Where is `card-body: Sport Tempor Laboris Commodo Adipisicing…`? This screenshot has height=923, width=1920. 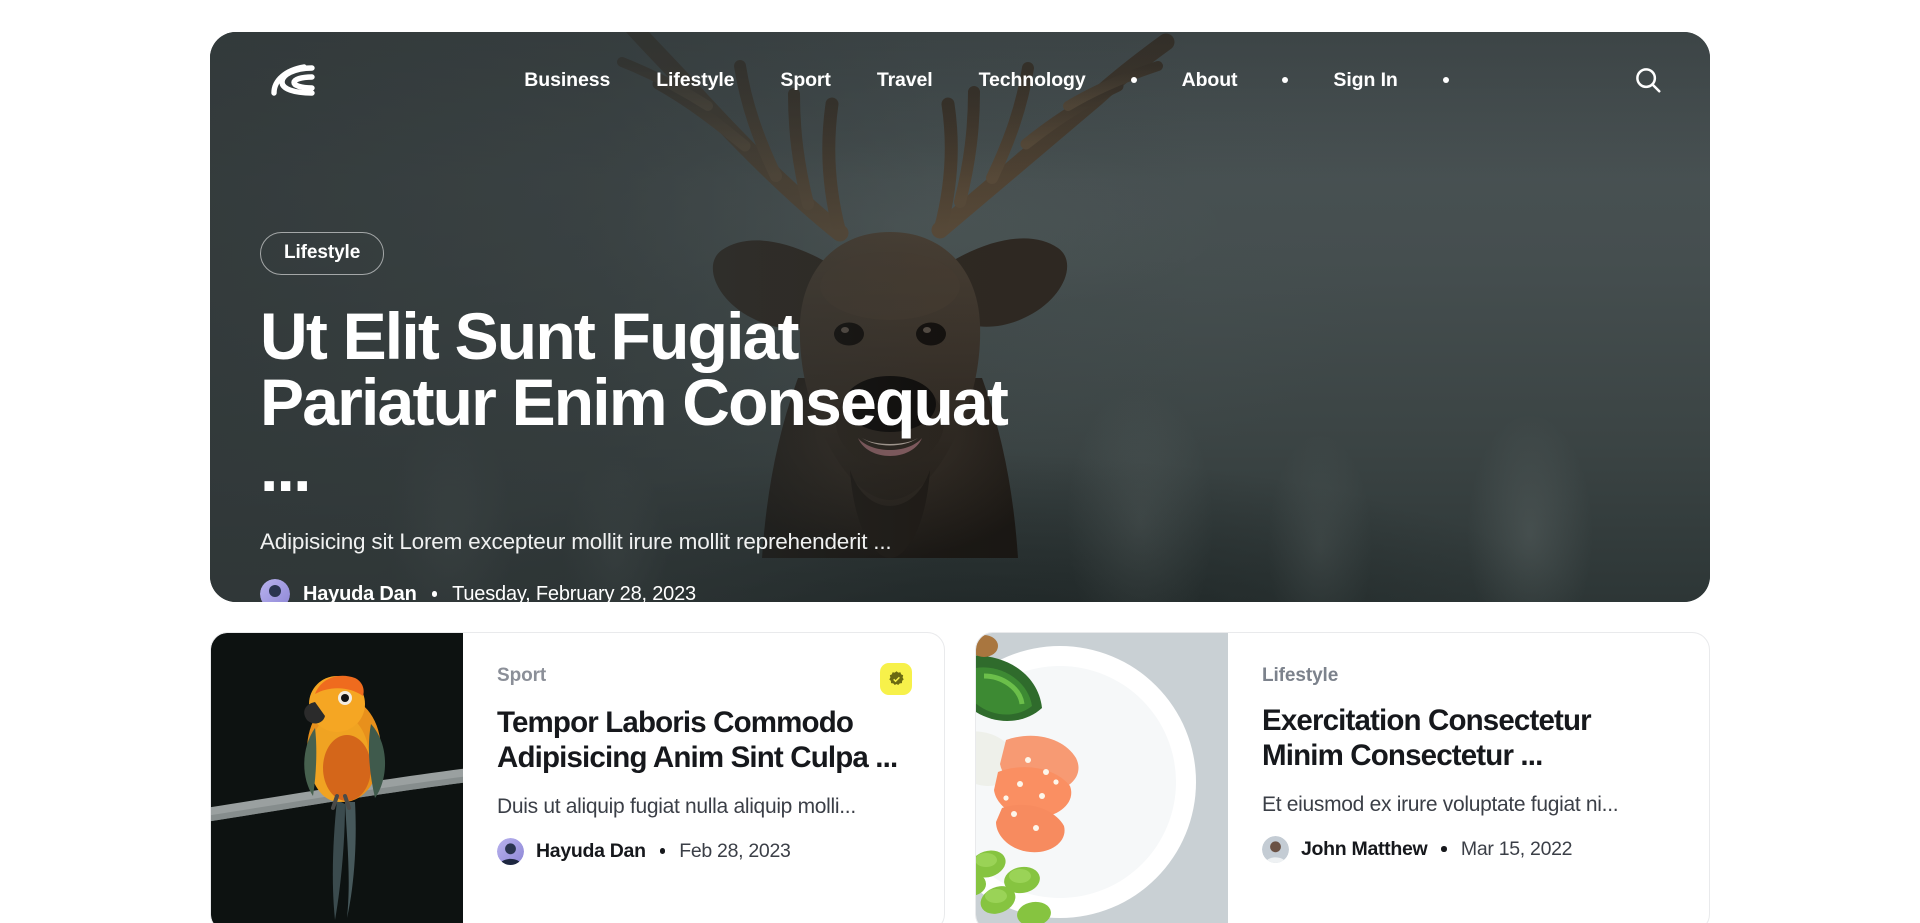 card-body: Sport Tempor Laboris Commodo Adipisicing… is located at coordinates (703, 778).